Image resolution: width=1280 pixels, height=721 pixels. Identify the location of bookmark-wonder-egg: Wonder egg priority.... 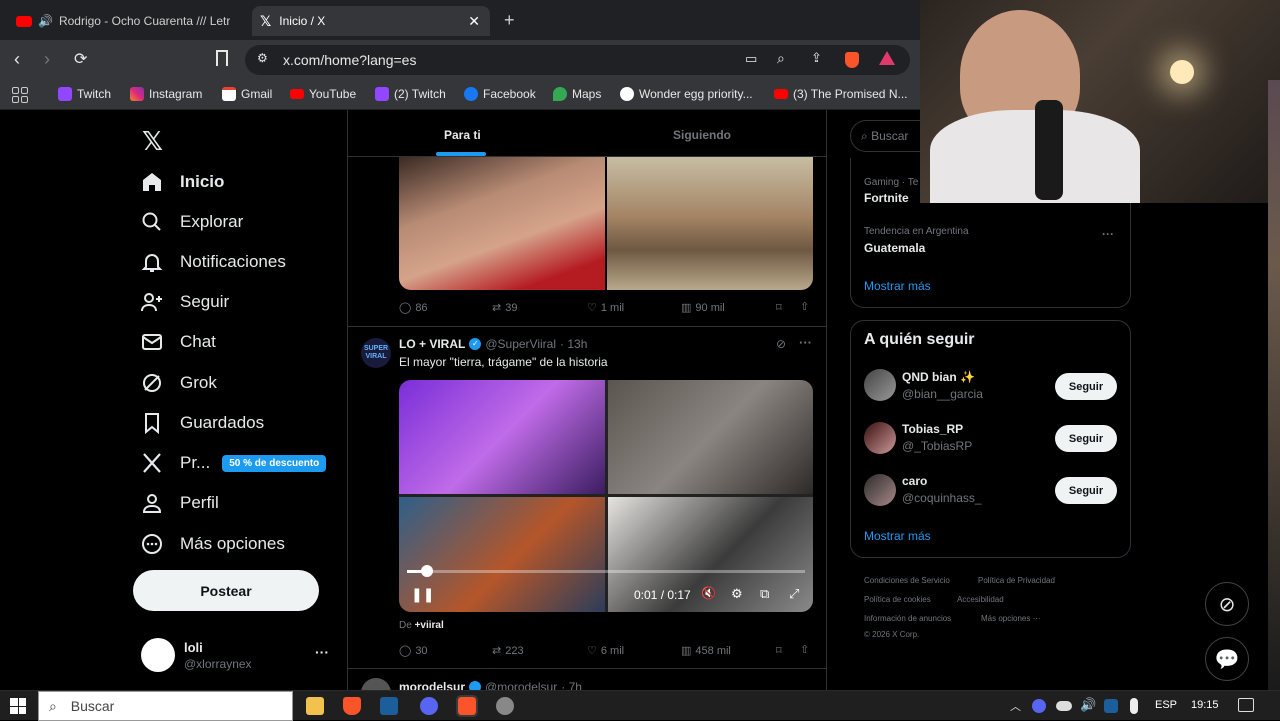
(686, 94).